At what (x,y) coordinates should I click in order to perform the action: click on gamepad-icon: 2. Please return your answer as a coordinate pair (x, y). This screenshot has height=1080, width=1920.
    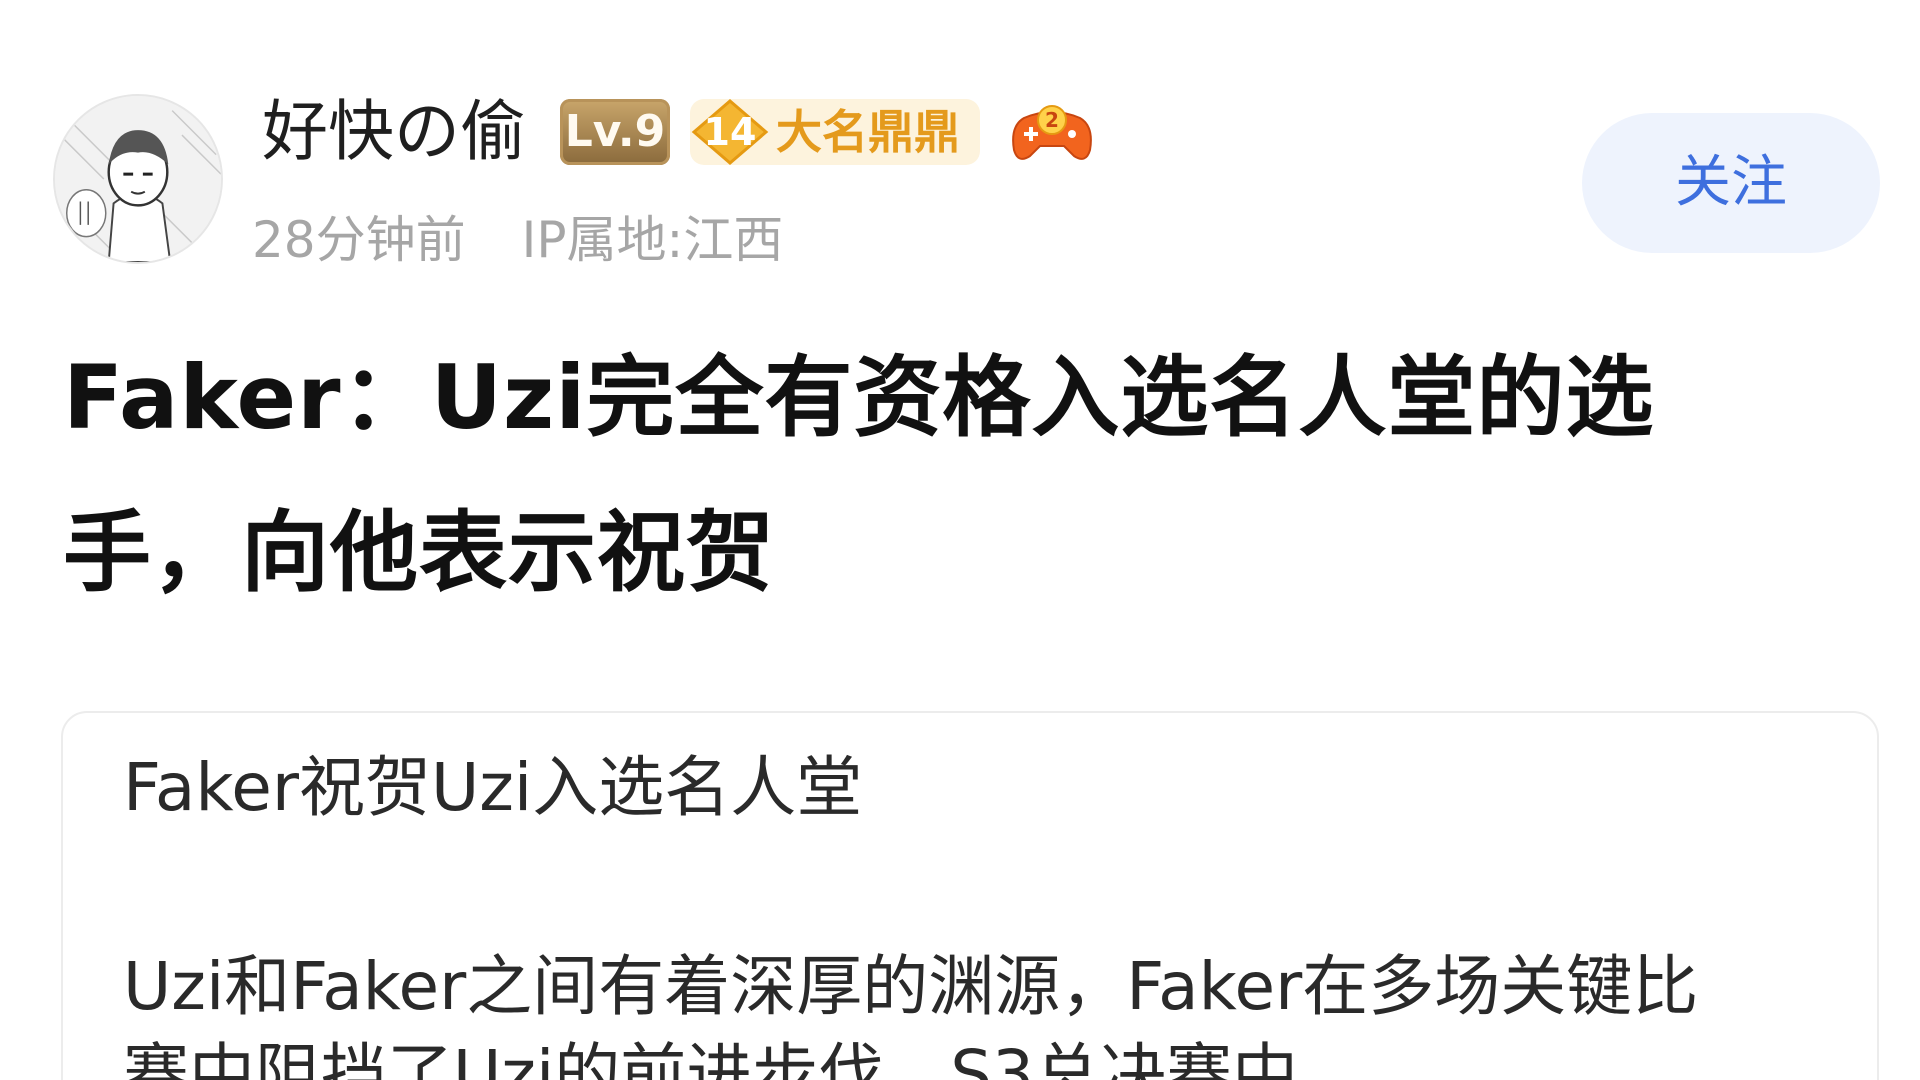
    Looking at the image, I should click on (1052, 132).